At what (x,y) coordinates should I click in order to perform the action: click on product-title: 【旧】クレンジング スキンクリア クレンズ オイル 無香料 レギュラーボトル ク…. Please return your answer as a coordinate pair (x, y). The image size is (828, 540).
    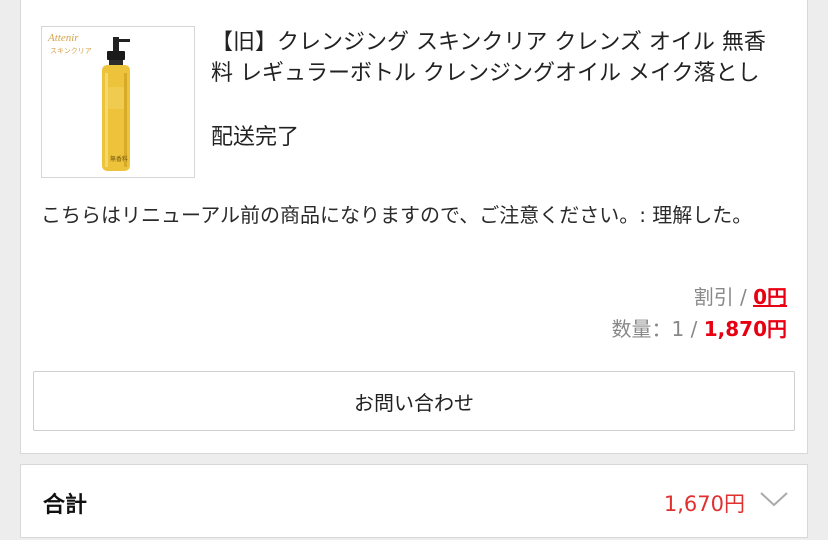
    Looking at the image, I should click on (496, 58).